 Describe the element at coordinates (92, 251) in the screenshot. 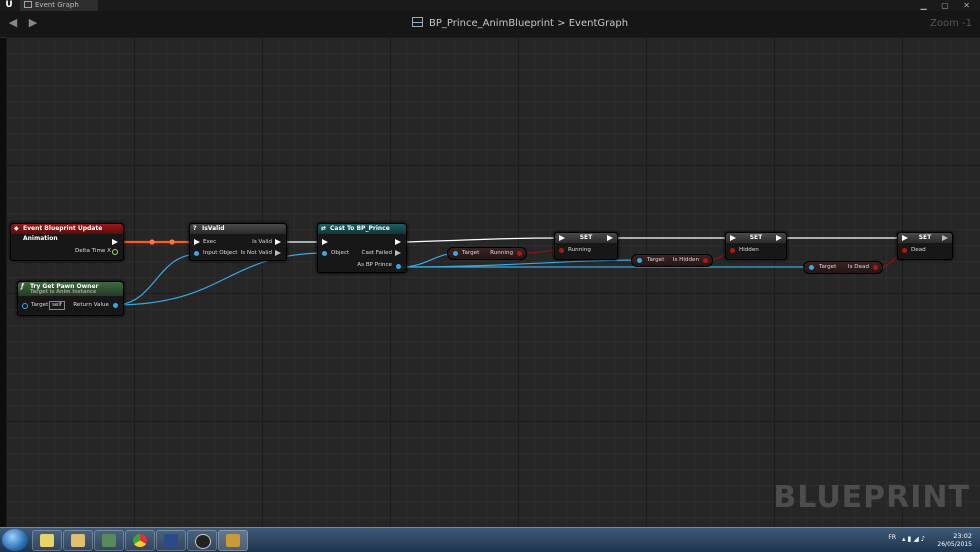

I see `pin-label-delta-time: Delta Time X` at that location.